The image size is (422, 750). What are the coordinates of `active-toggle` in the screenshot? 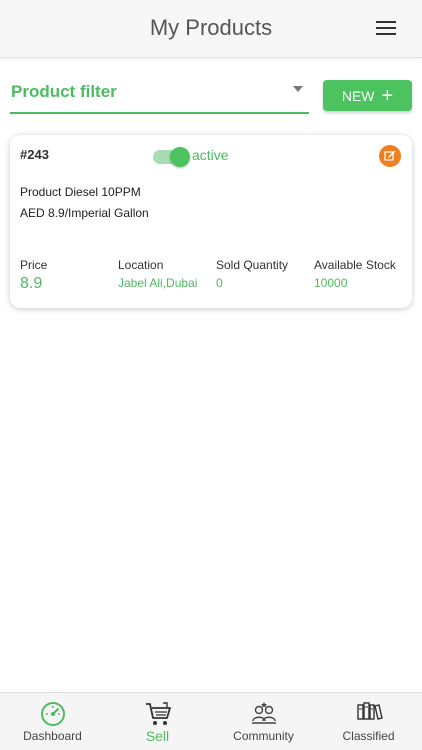 It's located at (173, 157).